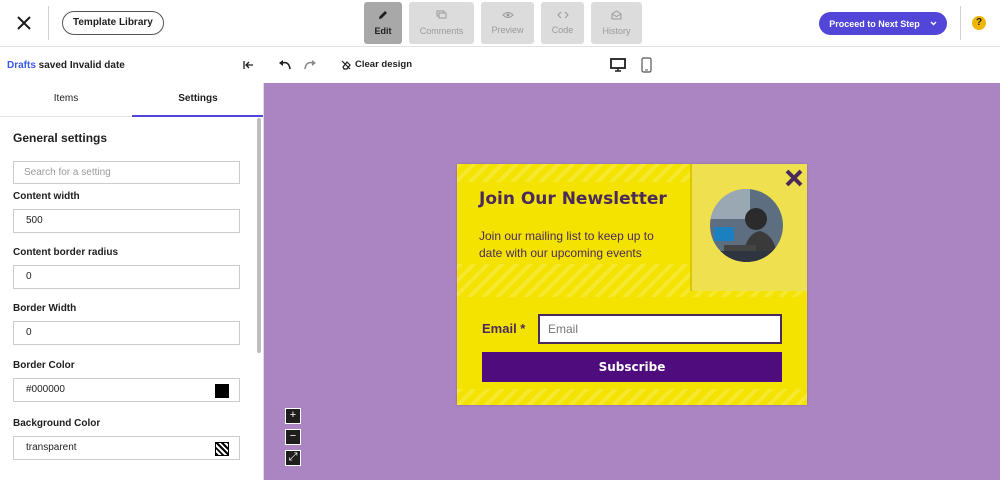 The width and height of the screenshot is (1000, 480). What do you see at coordinates (441, 14) in the screenshot?
I see `comment-icon` at bounding box center [441, 14].